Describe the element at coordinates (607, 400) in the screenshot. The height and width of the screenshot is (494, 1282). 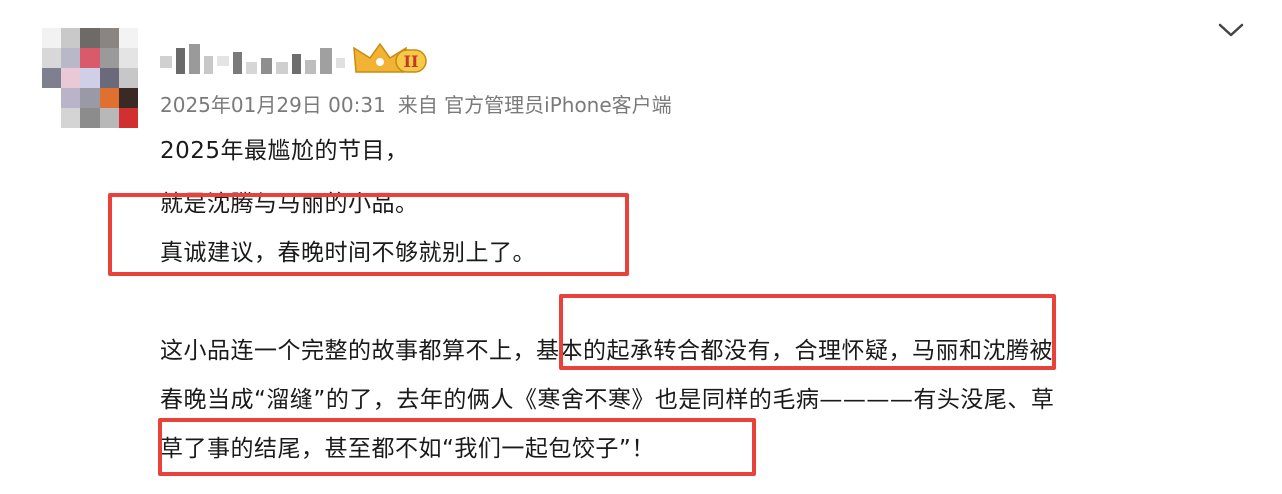
I see `post-text-line: 春晚当成“溜缝”的了，去年的俩人《寒舍不寒》也是同样的毛病————有头没尾、草` at that location.